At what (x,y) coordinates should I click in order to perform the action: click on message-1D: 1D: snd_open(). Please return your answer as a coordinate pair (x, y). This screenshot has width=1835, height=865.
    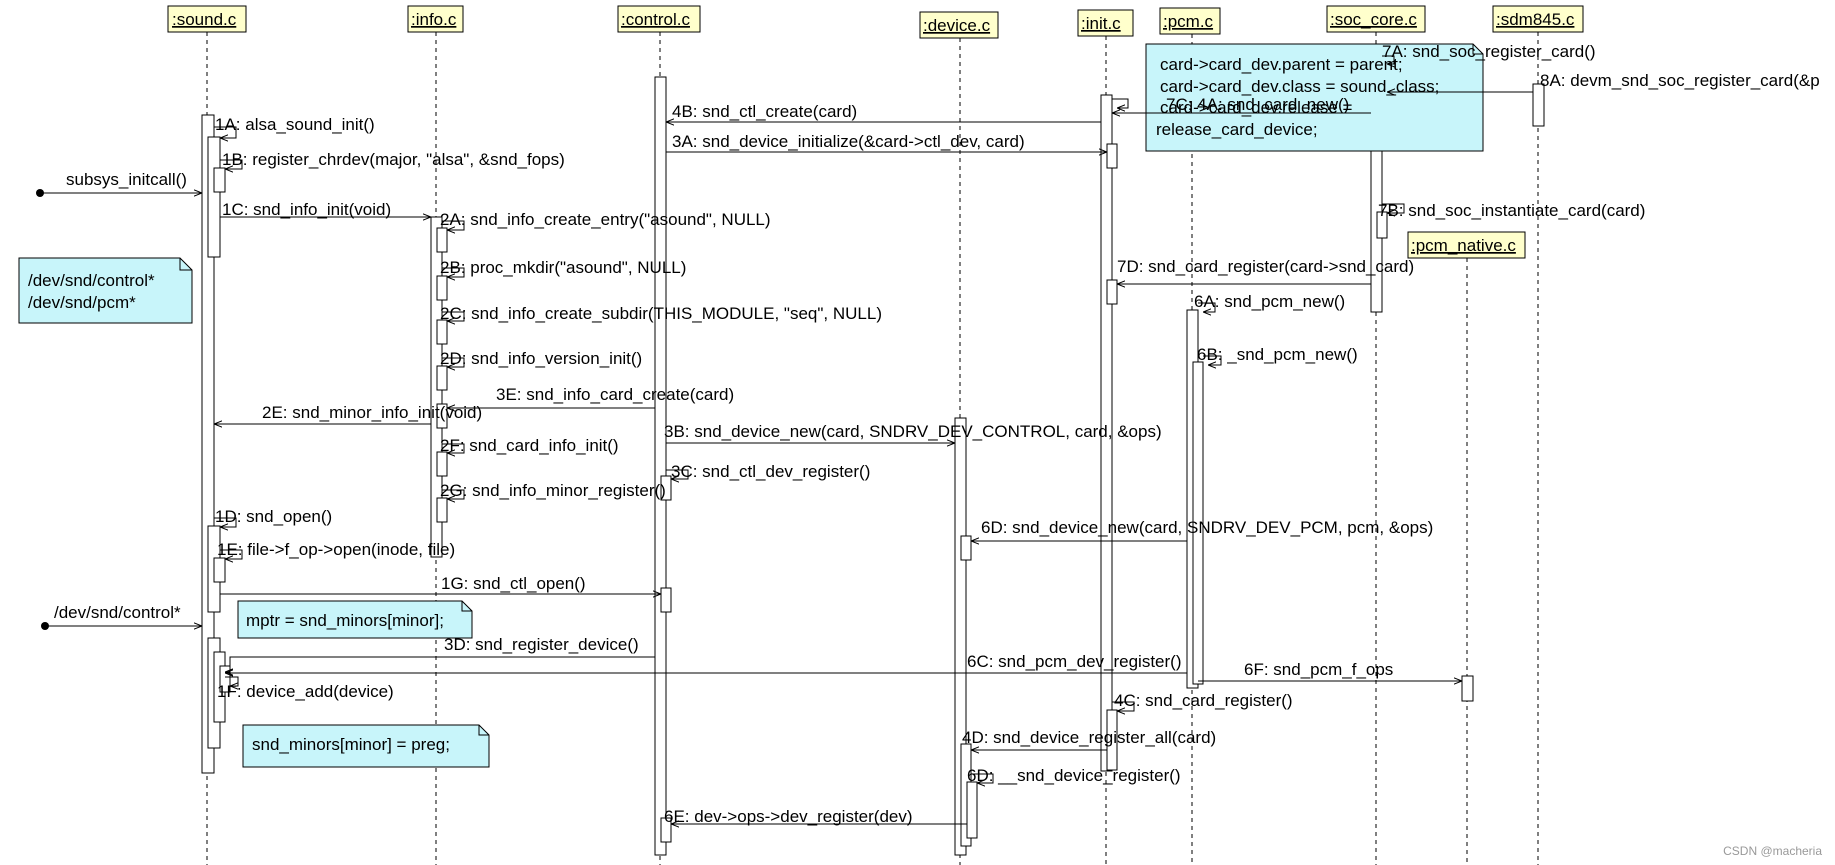
    Looking at the image, I should click on (273, 517).